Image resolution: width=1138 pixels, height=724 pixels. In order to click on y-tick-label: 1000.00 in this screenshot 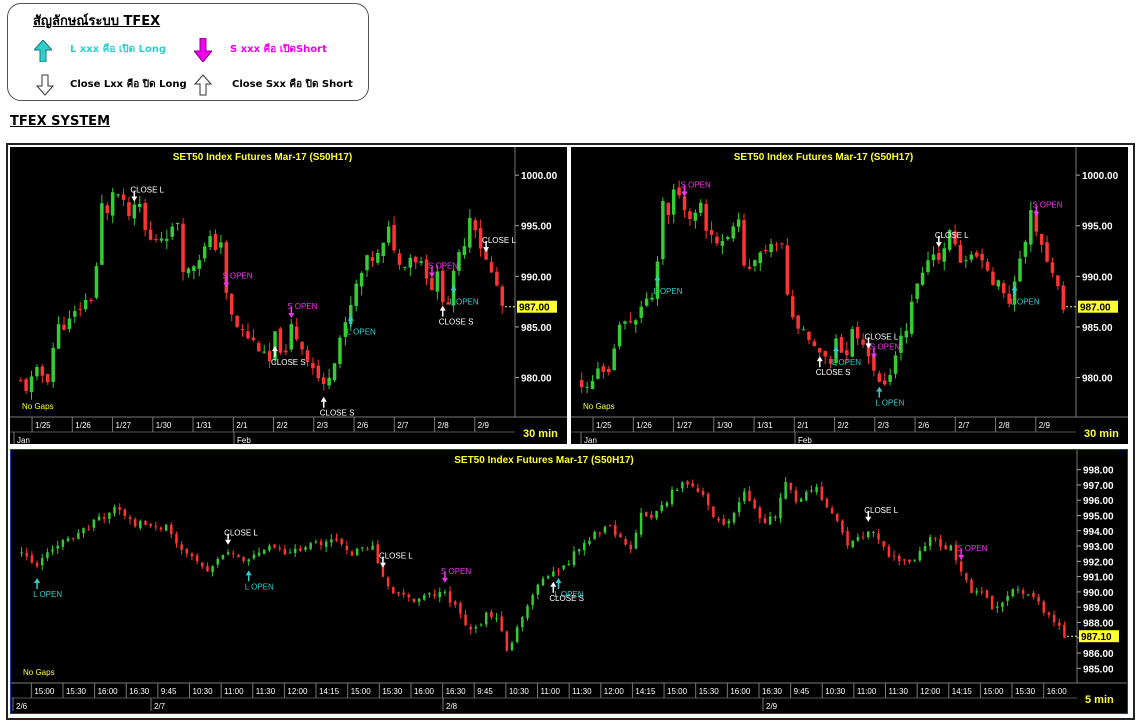, I will do `click(539, 176)`.